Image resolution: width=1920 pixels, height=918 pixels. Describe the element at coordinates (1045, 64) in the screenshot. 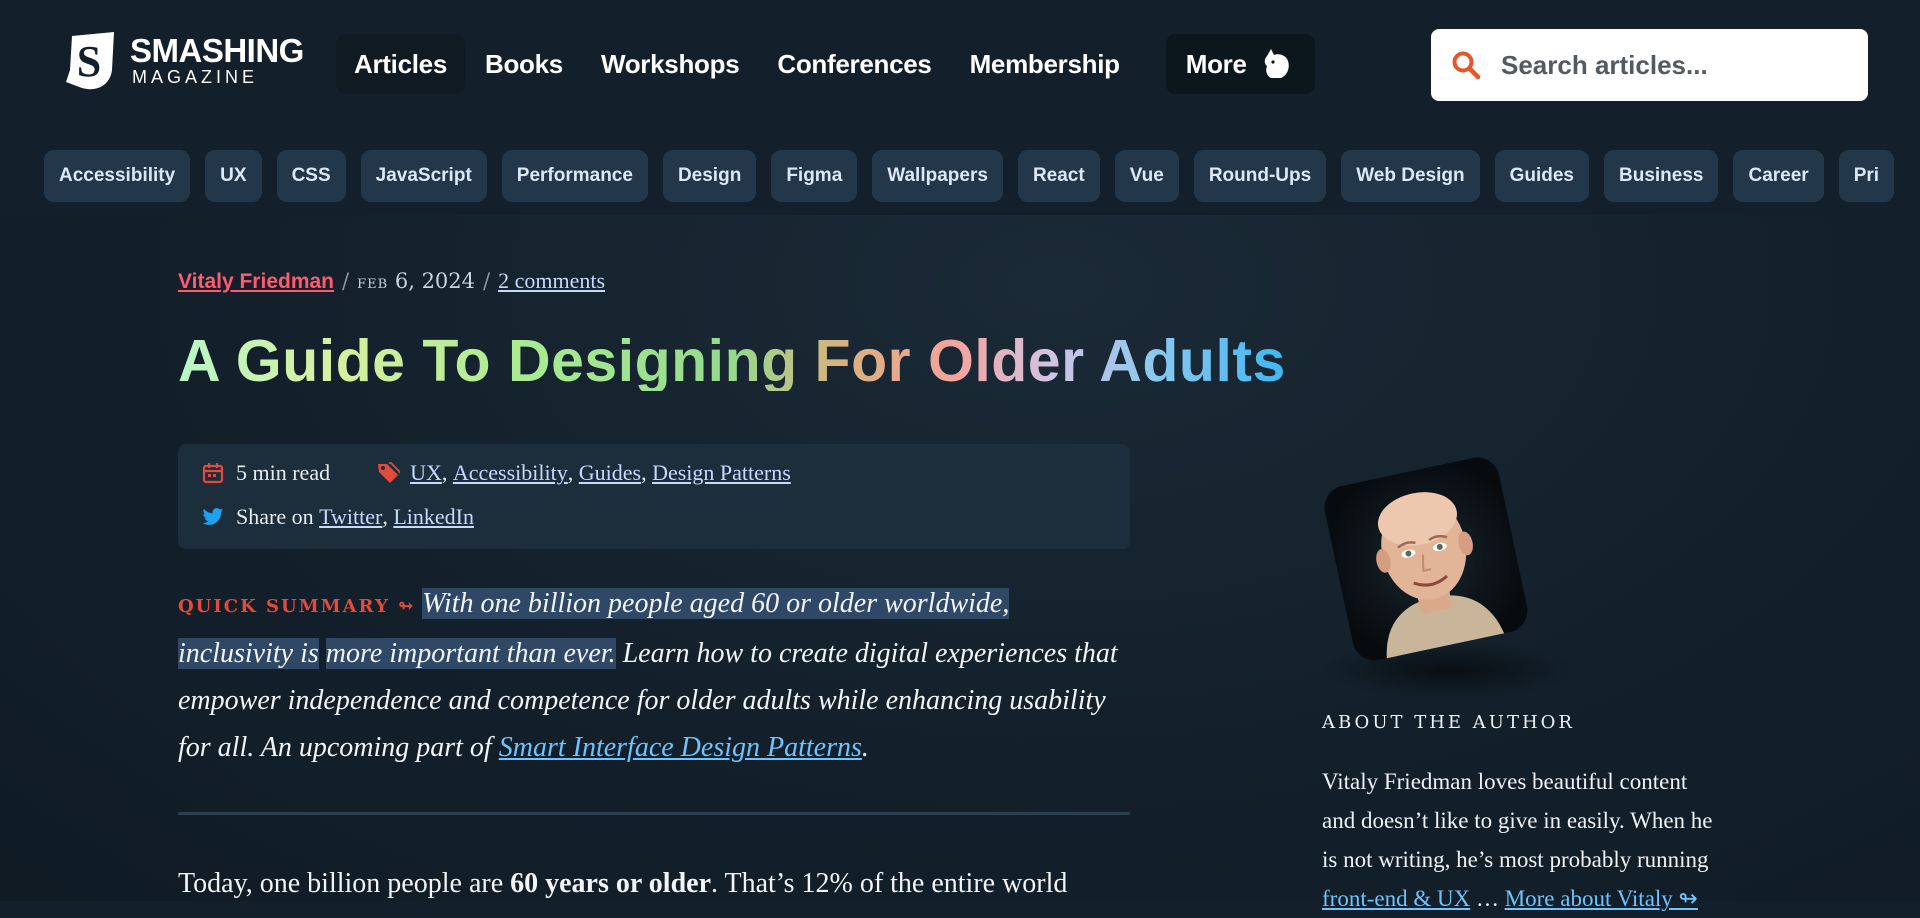

I see `nav-membership: Membership` at that location.